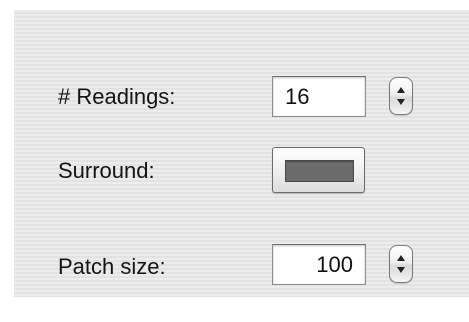 This screenshot has height=322, width=469. I want to click on surround-label: Surround:, so click(106, 170).